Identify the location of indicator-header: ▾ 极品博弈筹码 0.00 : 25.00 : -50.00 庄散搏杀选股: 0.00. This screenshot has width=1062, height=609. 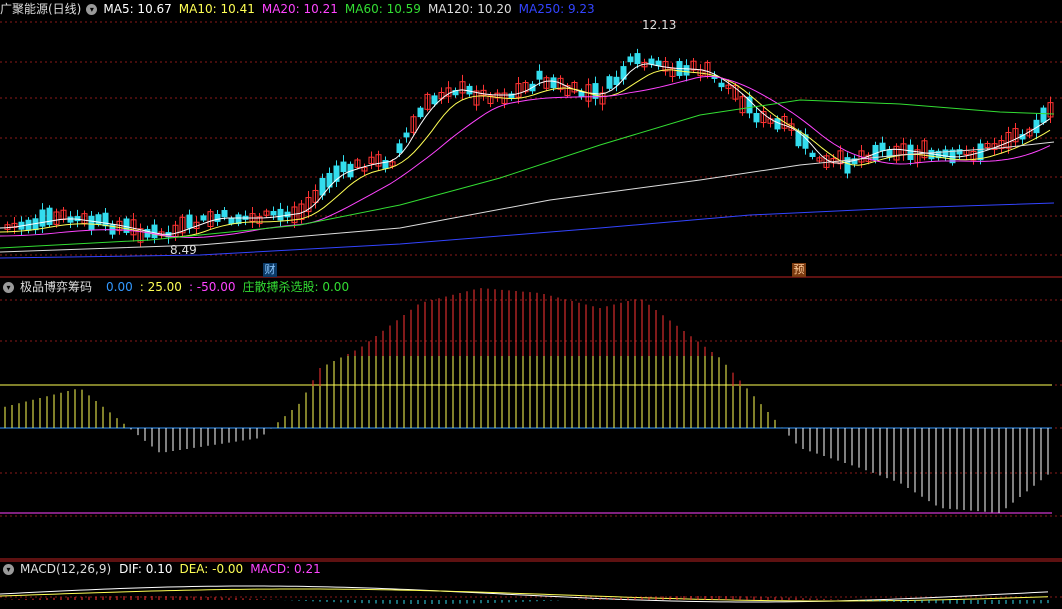
(178, 287).